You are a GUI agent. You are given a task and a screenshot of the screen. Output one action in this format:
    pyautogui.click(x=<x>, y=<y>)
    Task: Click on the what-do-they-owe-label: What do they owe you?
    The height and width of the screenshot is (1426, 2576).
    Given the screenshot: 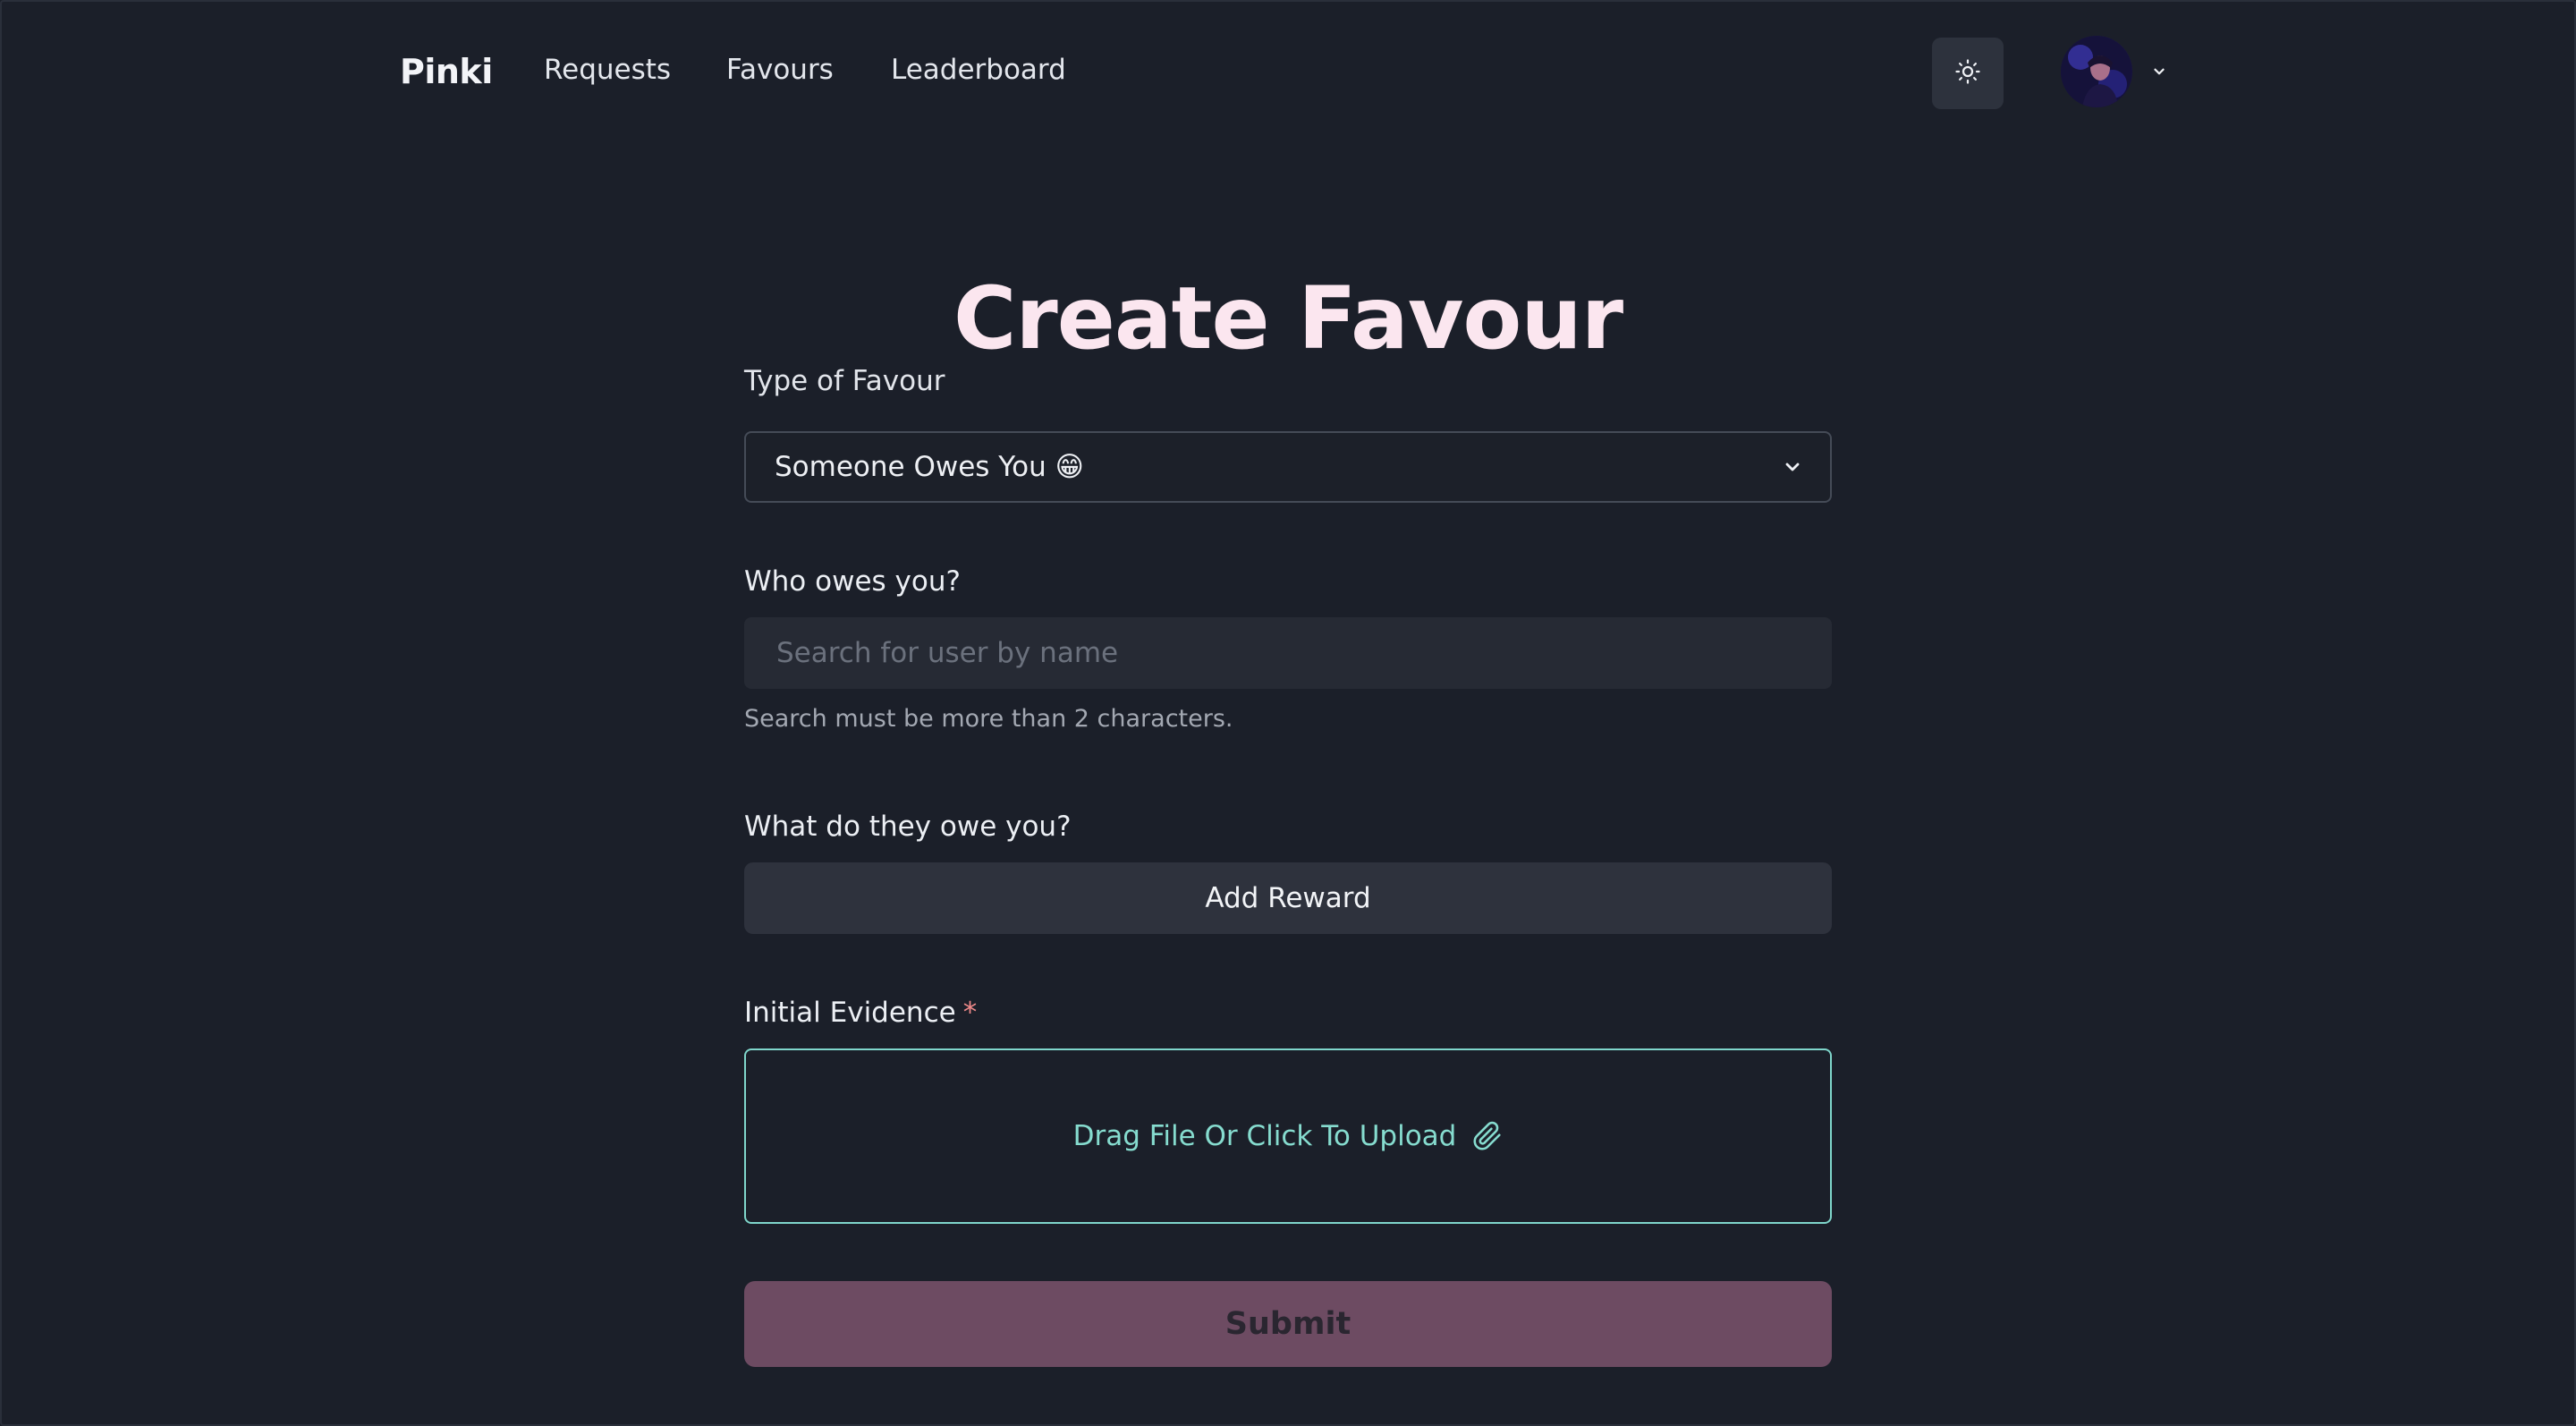 What is the action you would take?
    pyautogui.click(x=908, y=827)
    